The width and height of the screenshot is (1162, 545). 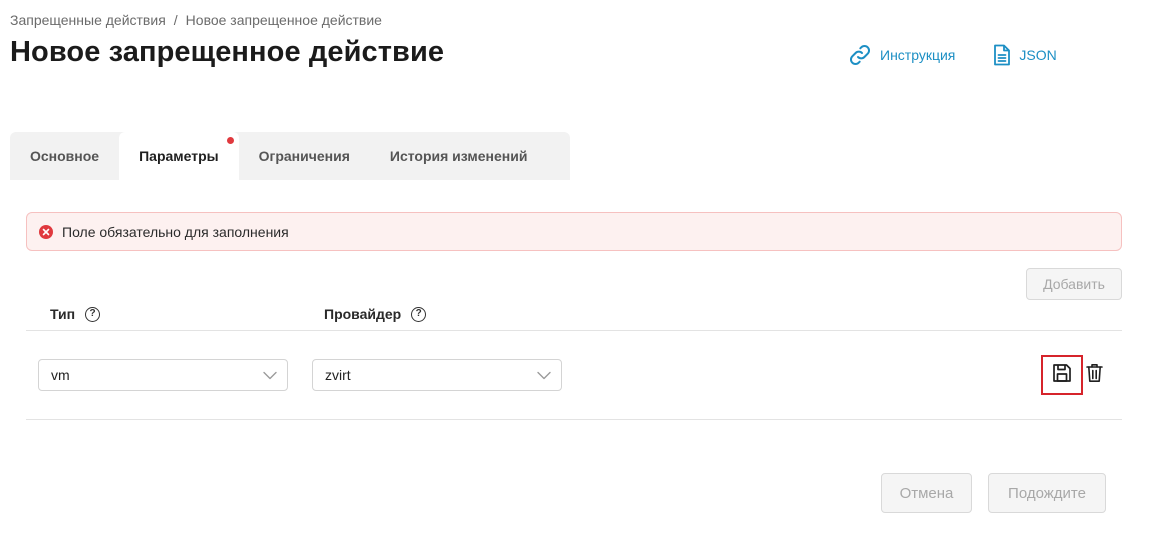 I want to click on provider-select: zvirt, so click(x=437, y=375).